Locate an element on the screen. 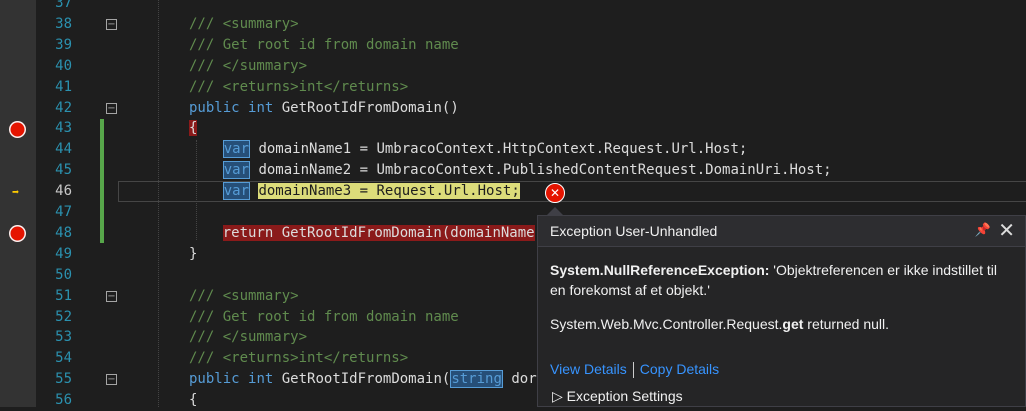 The width and height of the screenshot is (1026, 411). close-icon: ✕ is located at coordinates (1006, 230).